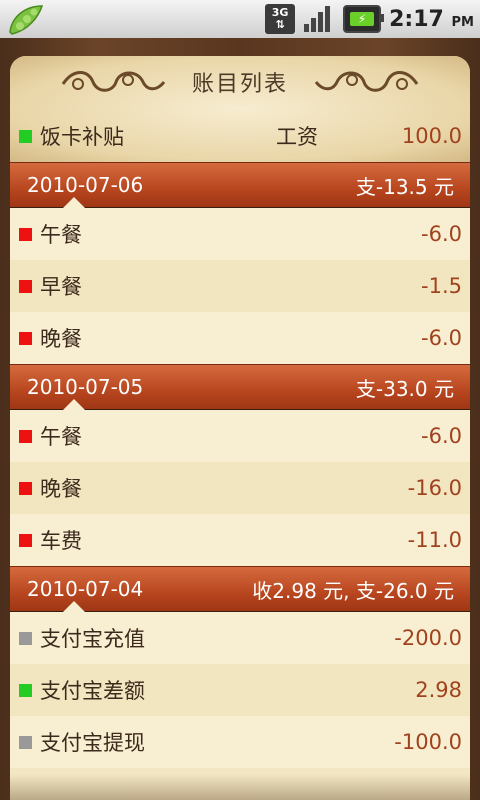 The height and width of the screenshot is (800, 480). What do you see at coordinates (441, 286) in the screenshot?
I see `item-amount: -1.5` at bounding box center [441, 286].